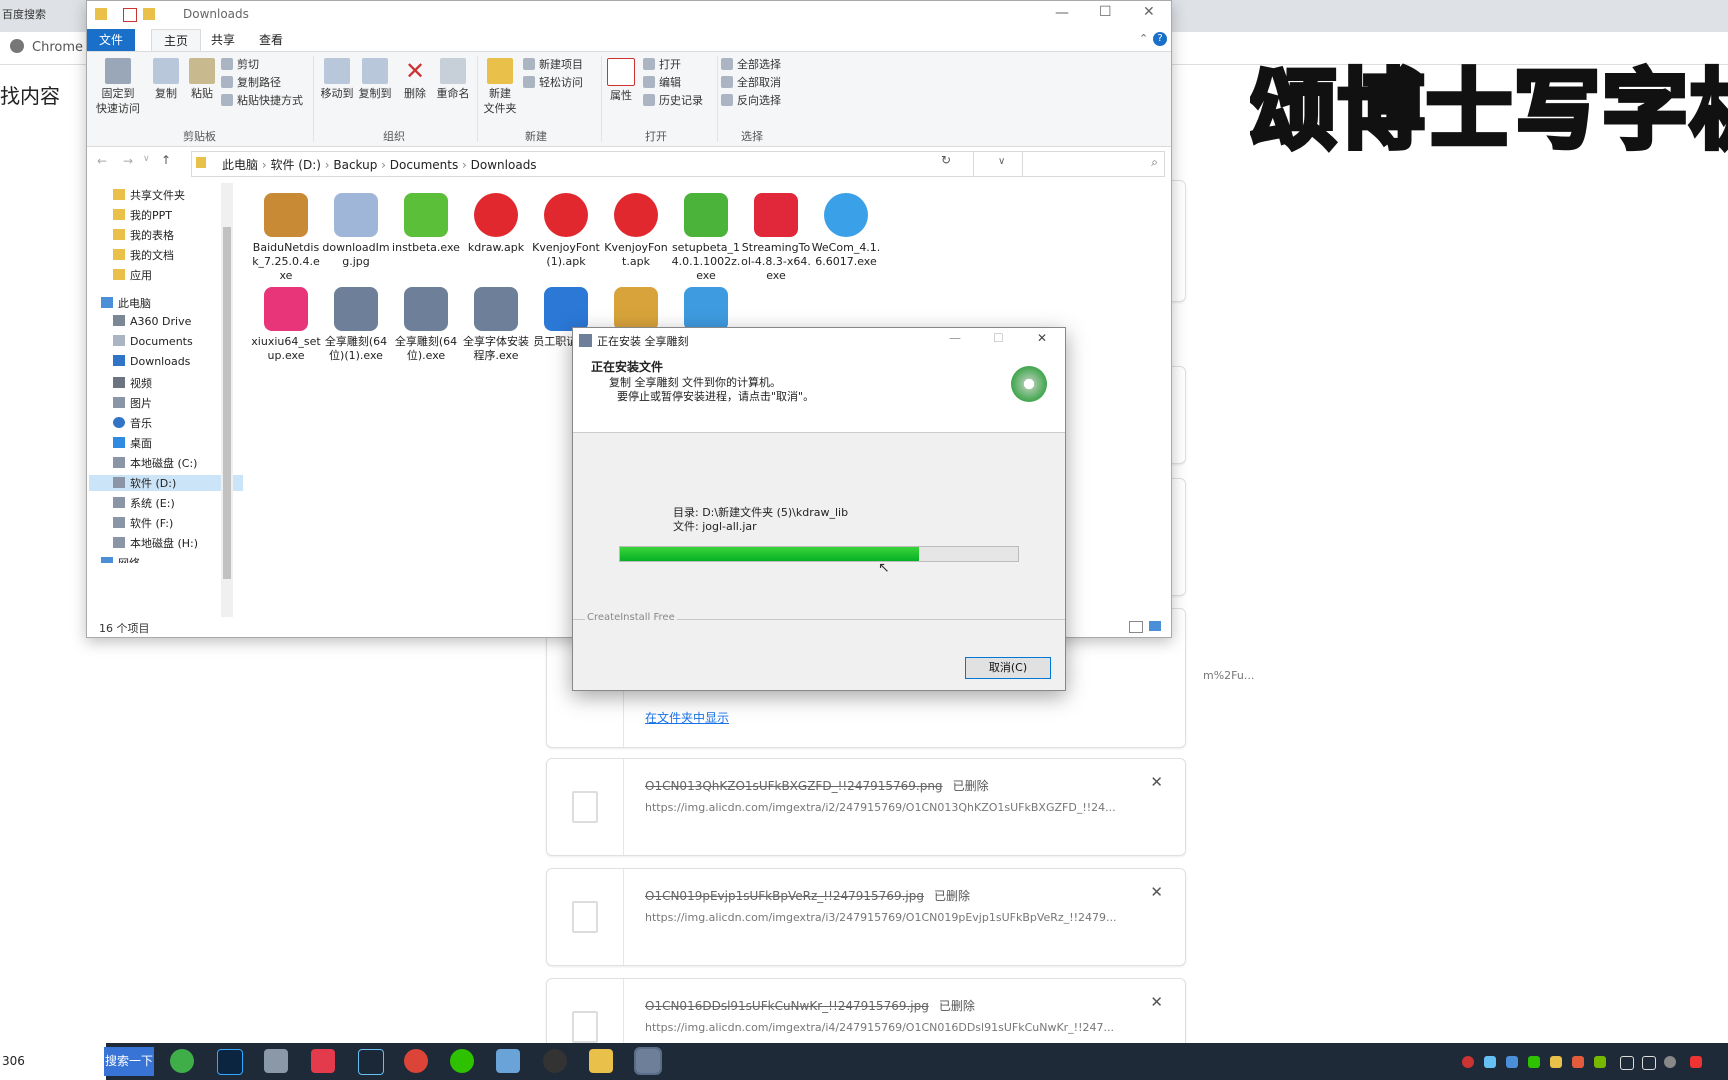 This screenshot has width=1728, height=1080. I want to click on nav-item: 本地磁盘 (C:), so click(155, 463).